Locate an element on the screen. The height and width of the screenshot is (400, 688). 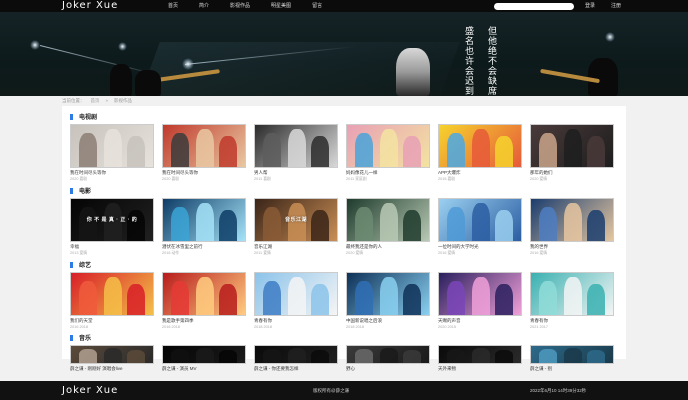
work-card: 青春有你 2018 2018 is located at coordinates (296, 300).